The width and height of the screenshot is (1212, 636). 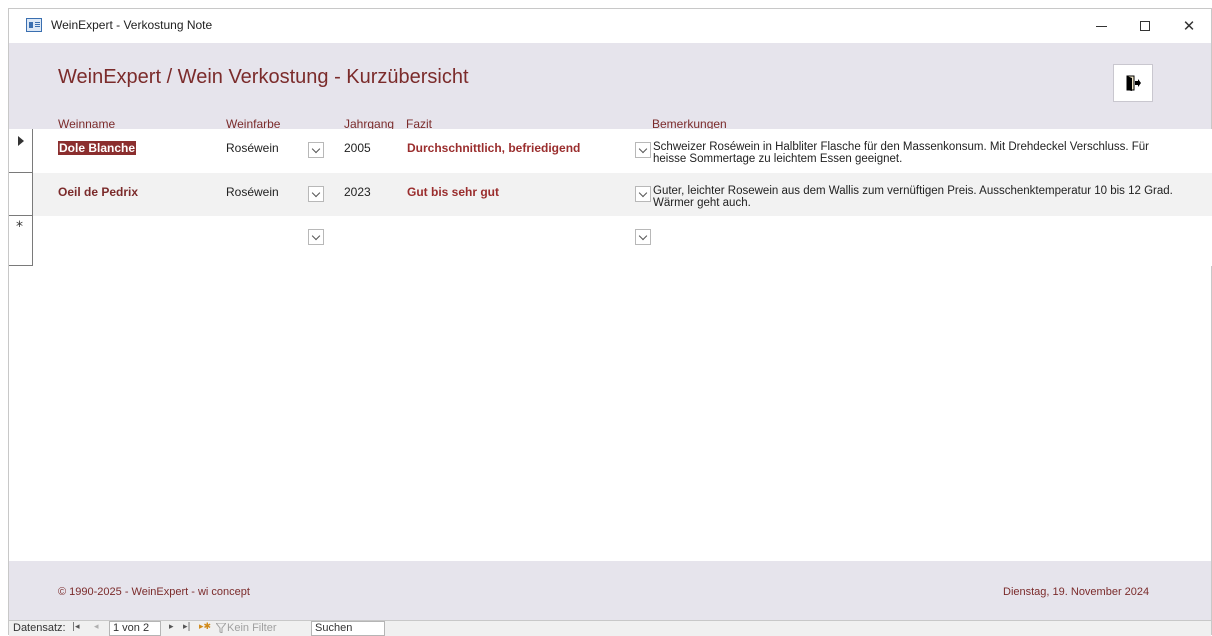 I want to click on exit-button, so click(x=1133, y=83).